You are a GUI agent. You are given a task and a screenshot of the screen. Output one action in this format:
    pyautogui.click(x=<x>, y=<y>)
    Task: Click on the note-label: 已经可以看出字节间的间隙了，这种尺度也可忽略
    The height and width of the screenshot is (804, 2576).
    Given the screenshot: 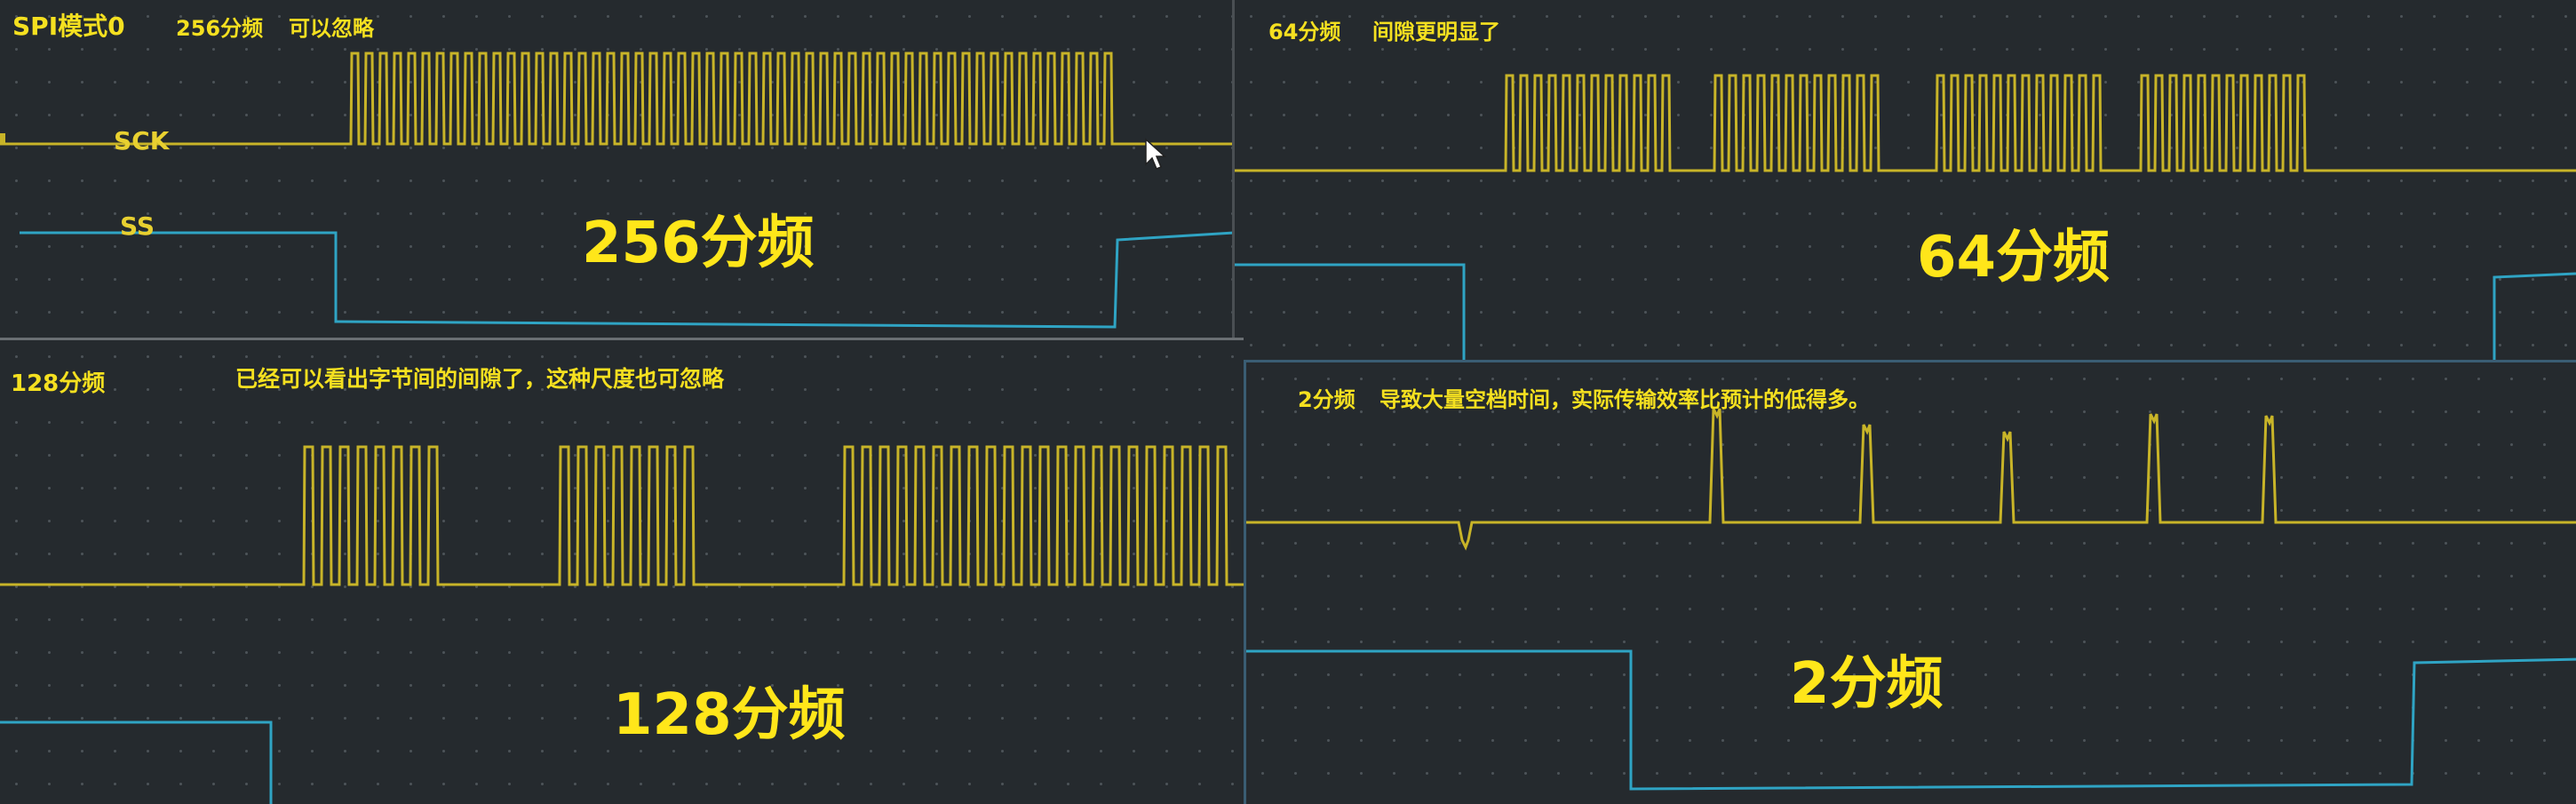 What is the action you would take?
    pyautogui.click(x=480, y=379)
    